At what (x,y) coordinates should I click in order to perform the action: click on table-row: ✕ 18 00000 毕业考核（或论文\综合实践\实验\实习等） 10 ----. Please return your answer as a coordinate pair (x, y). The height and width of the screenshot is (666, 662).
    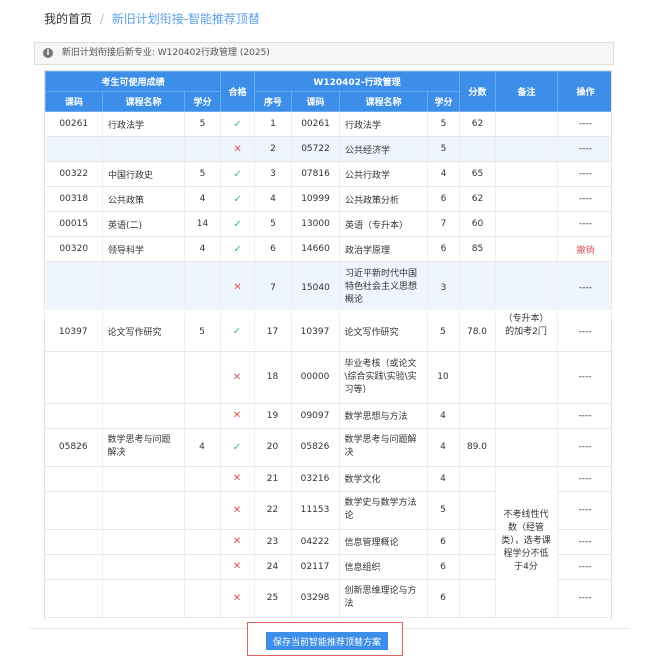
    Looking at the image, I should click on (328, 377).